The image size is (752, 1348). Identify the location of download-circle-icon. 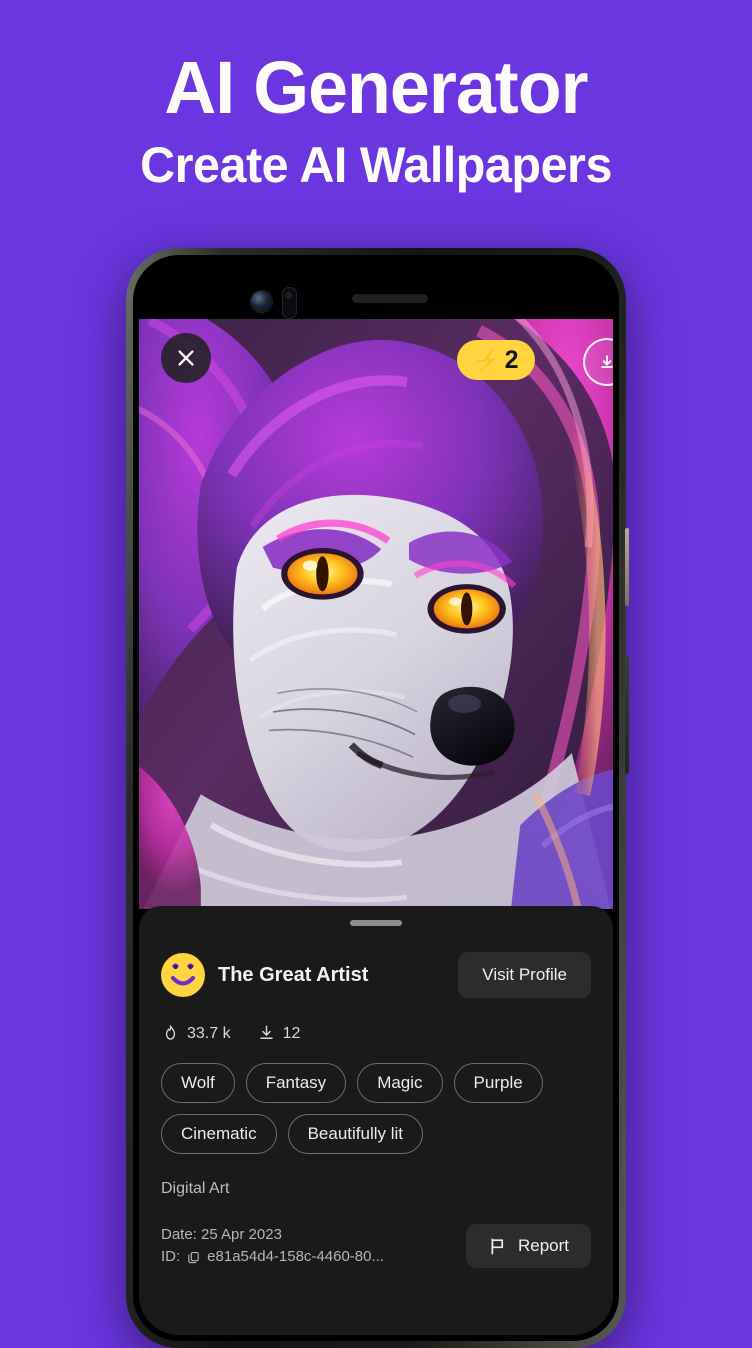
(607, 361).